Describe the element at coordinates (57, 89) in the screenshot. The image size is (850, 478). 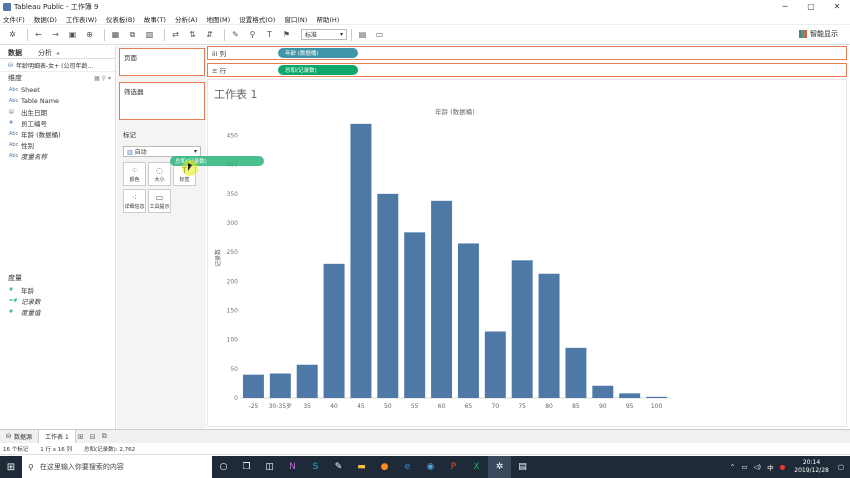
I see `dimension-field: Abc Sheet` at that location.